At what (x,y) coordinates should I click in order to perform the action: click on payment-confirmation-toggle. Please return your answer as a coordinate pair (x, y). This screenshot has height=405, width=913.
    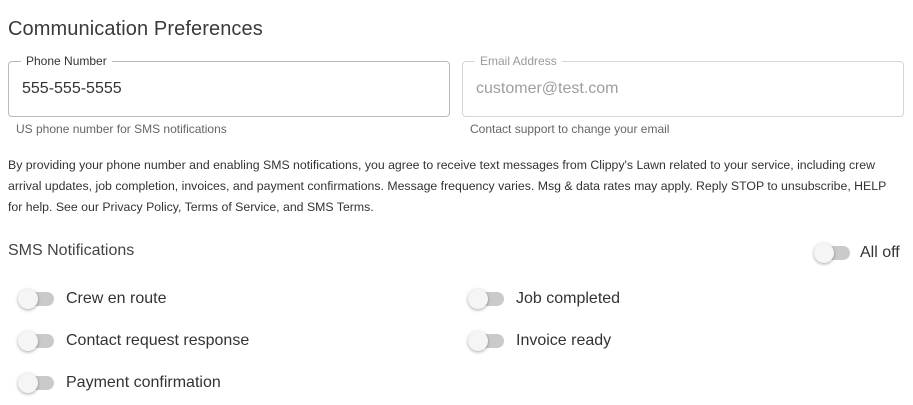
    Looking at the image, I should click on (36, 383).